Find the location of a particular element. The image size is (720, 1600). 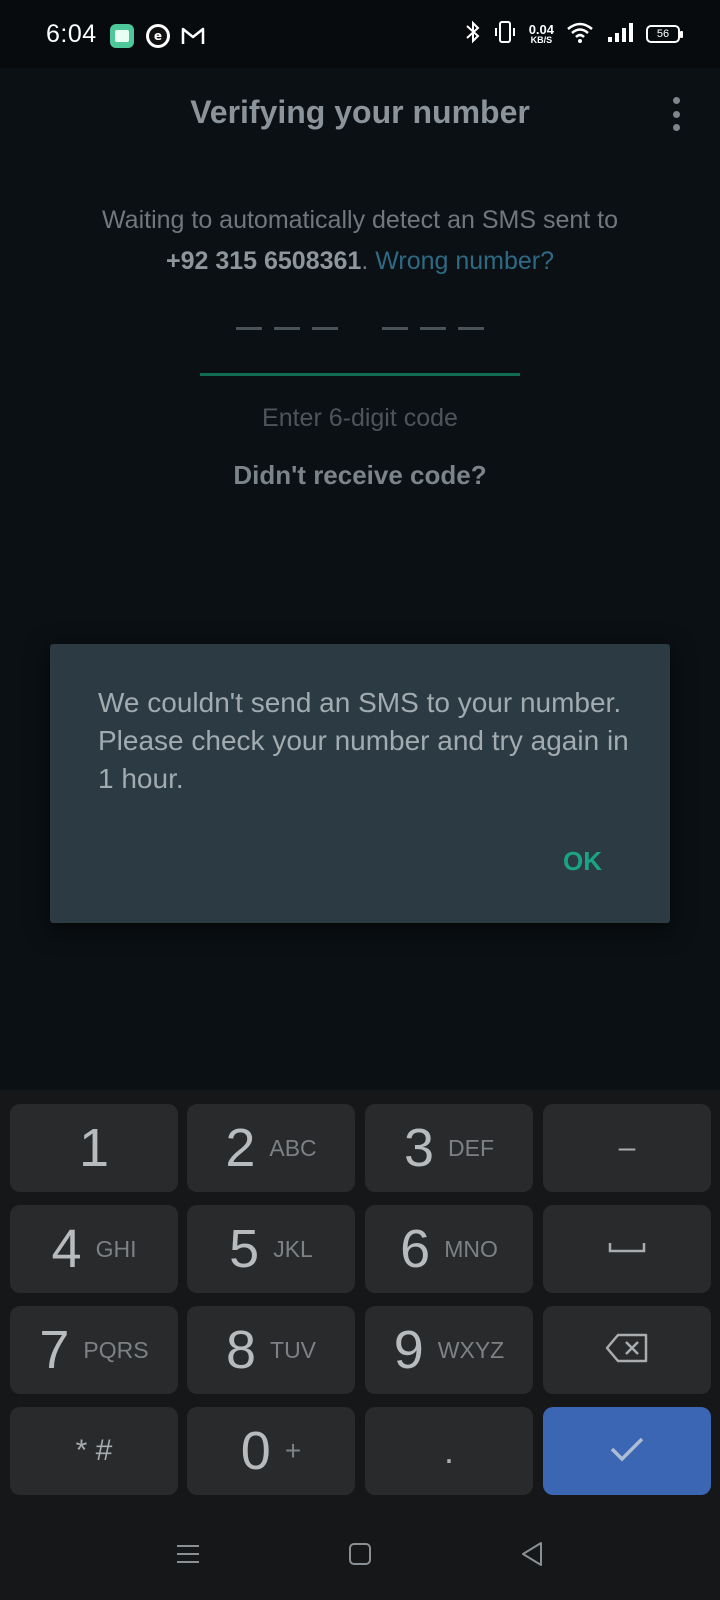

wifi-icon is located at coordinates (580, 34).